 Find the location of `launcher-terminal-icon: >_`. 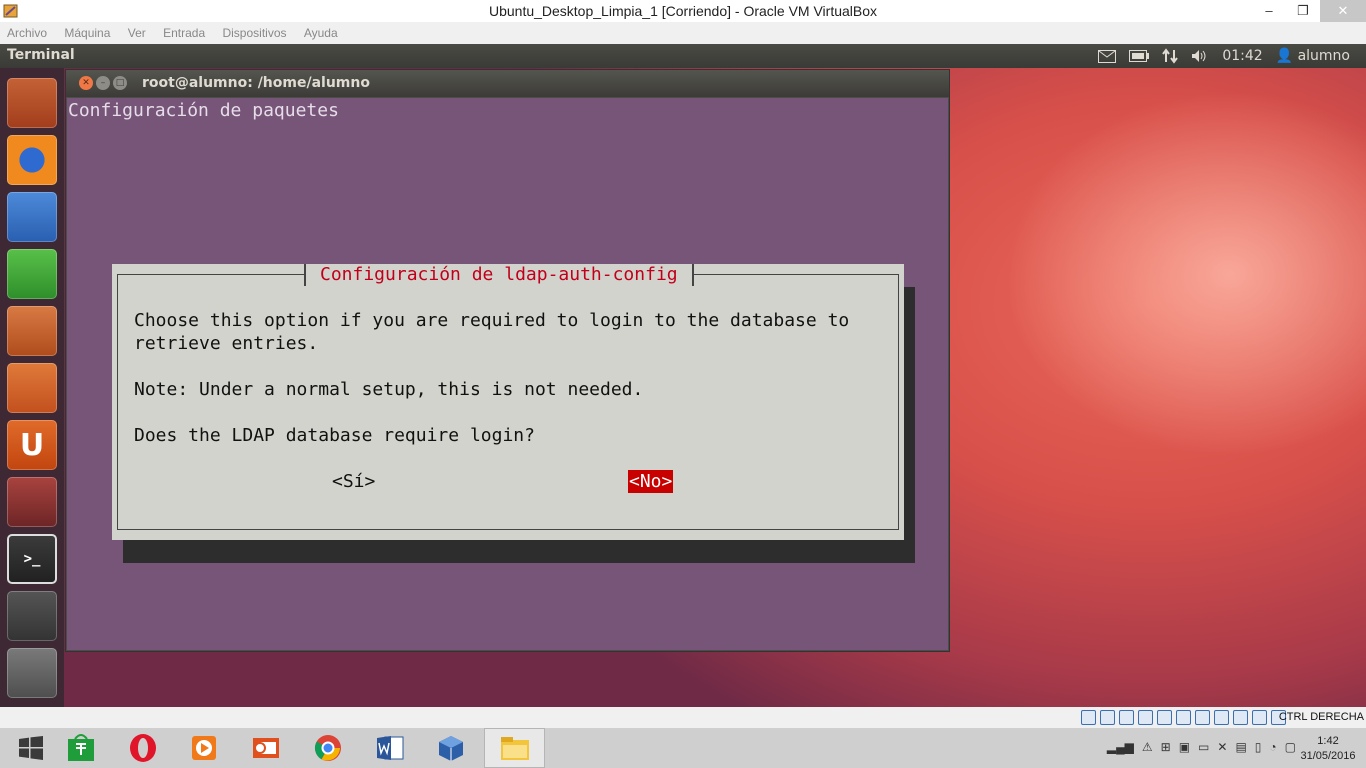

launcher-terminal-icon: >_ is located at coordinates (32, 559).